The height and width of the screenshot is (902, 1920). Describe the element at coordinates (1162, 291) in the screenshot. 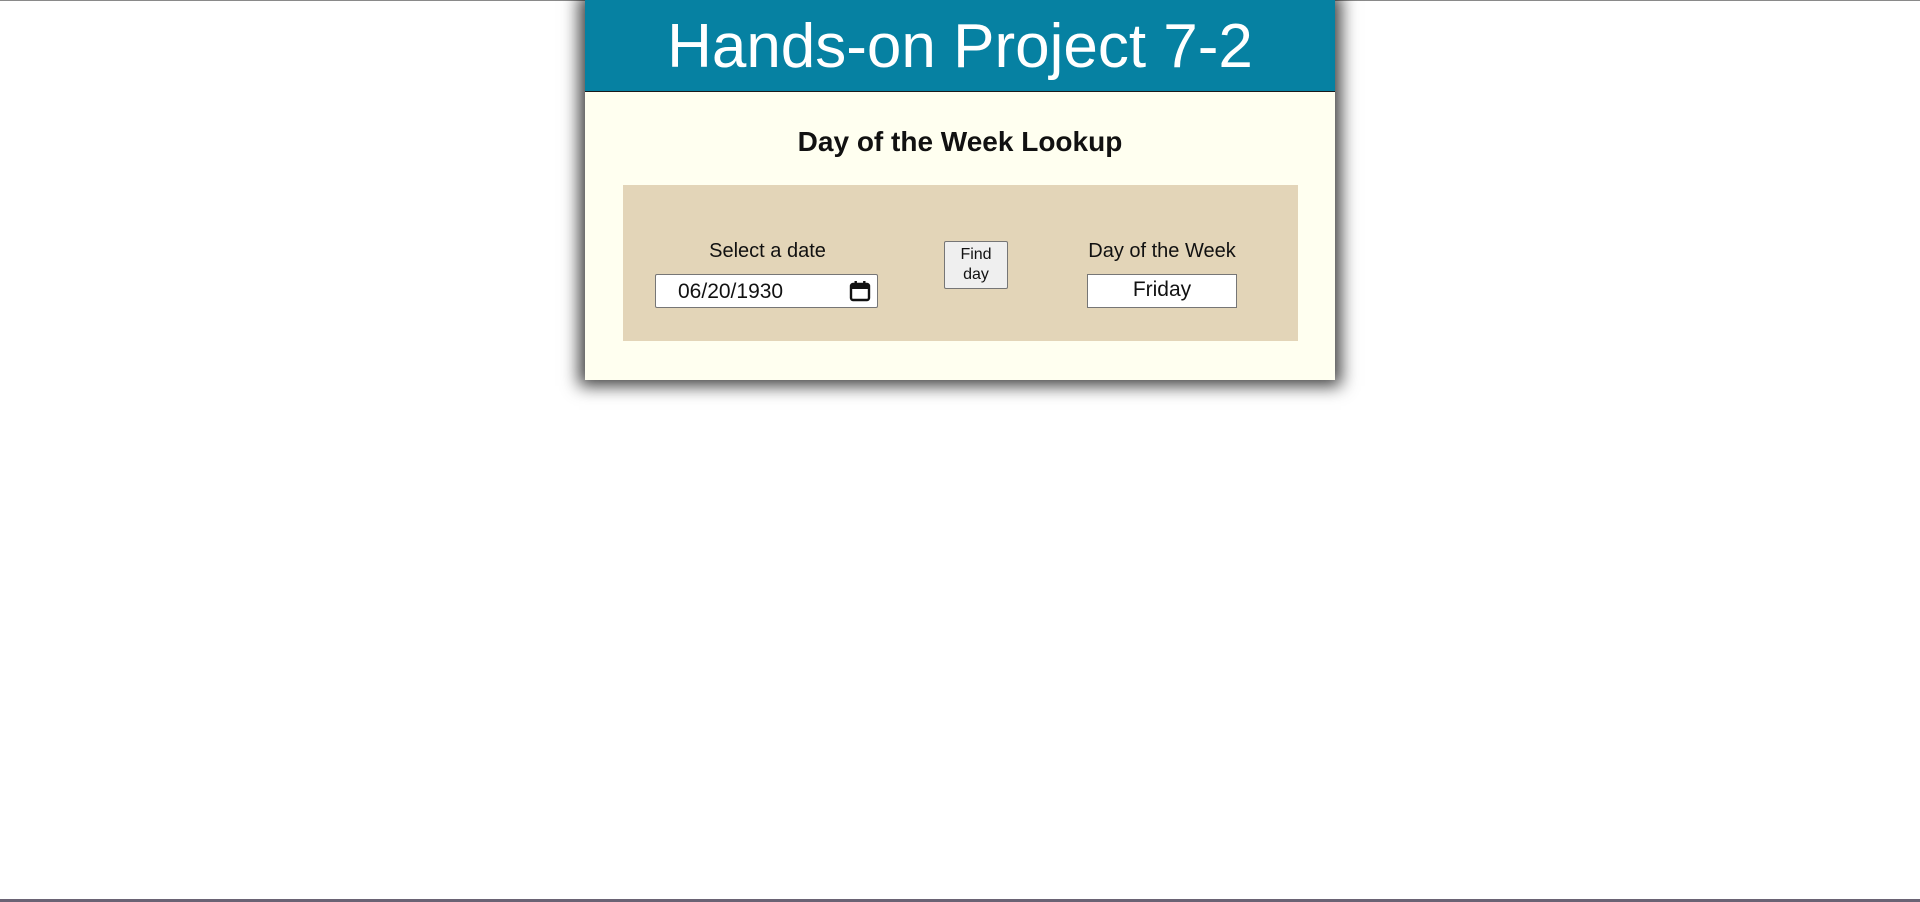

I see `day-of-week-output: Friday` at that location.